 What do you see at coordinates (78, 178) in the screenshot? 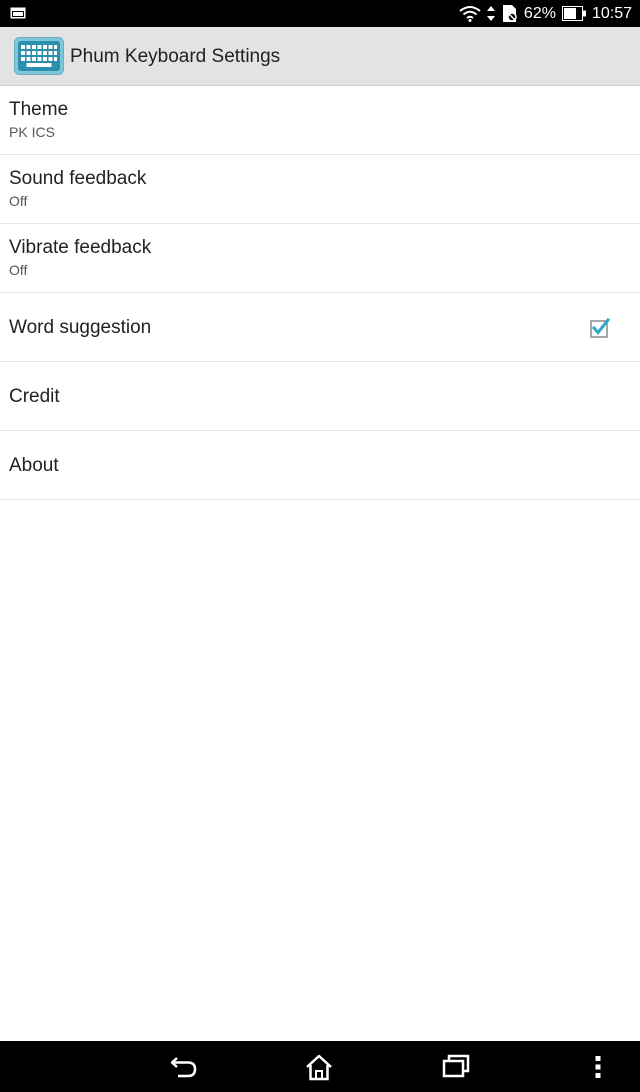
I see `pref-title: Sound feedback` at bounding box center [78, 178].